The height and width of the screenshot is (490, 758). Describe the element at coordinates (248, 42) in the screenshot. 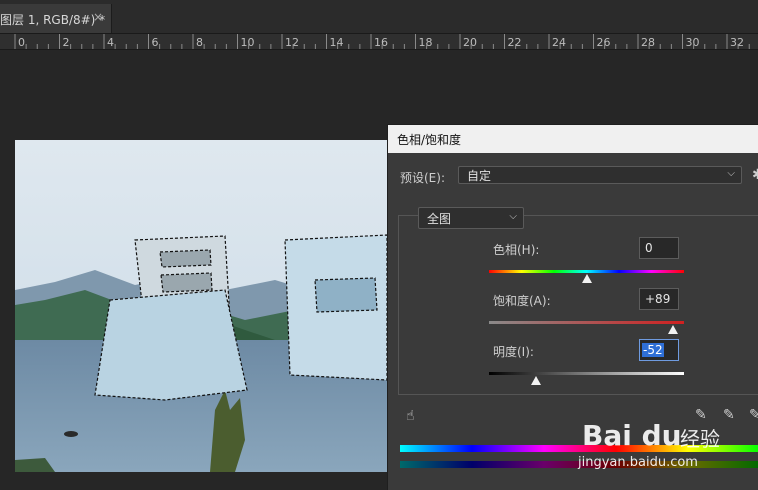

I see `ruler-label: 10` at that location.